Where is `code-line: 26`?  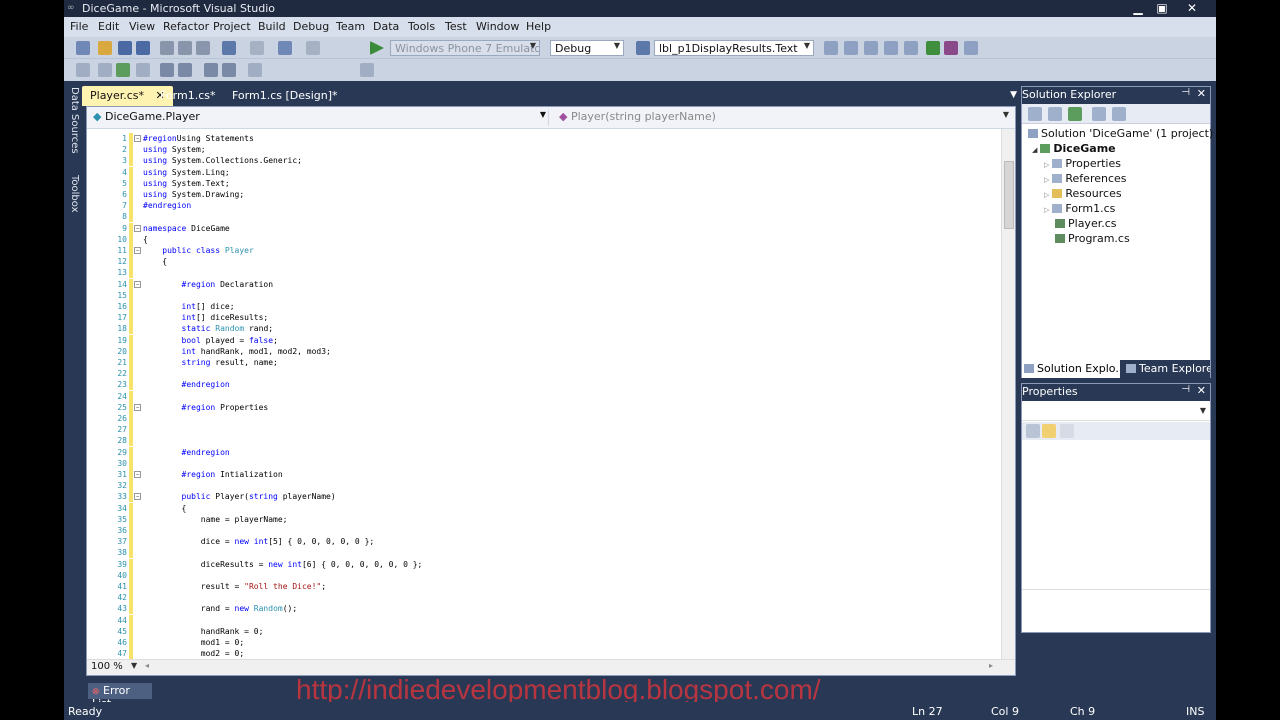
code-line: 26 is located at coordinates (544, 418).